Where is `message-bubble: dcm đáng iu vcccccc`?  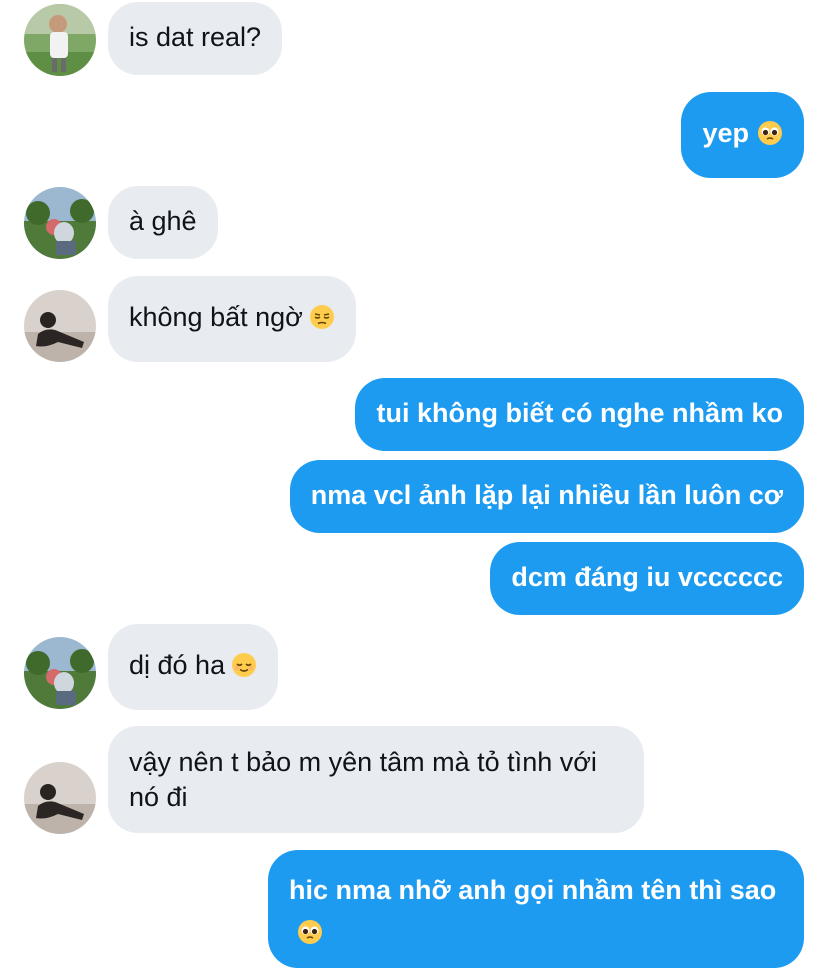
message-bubble: dcm đáng iu vcccccc is located at coordinates (647, 578).